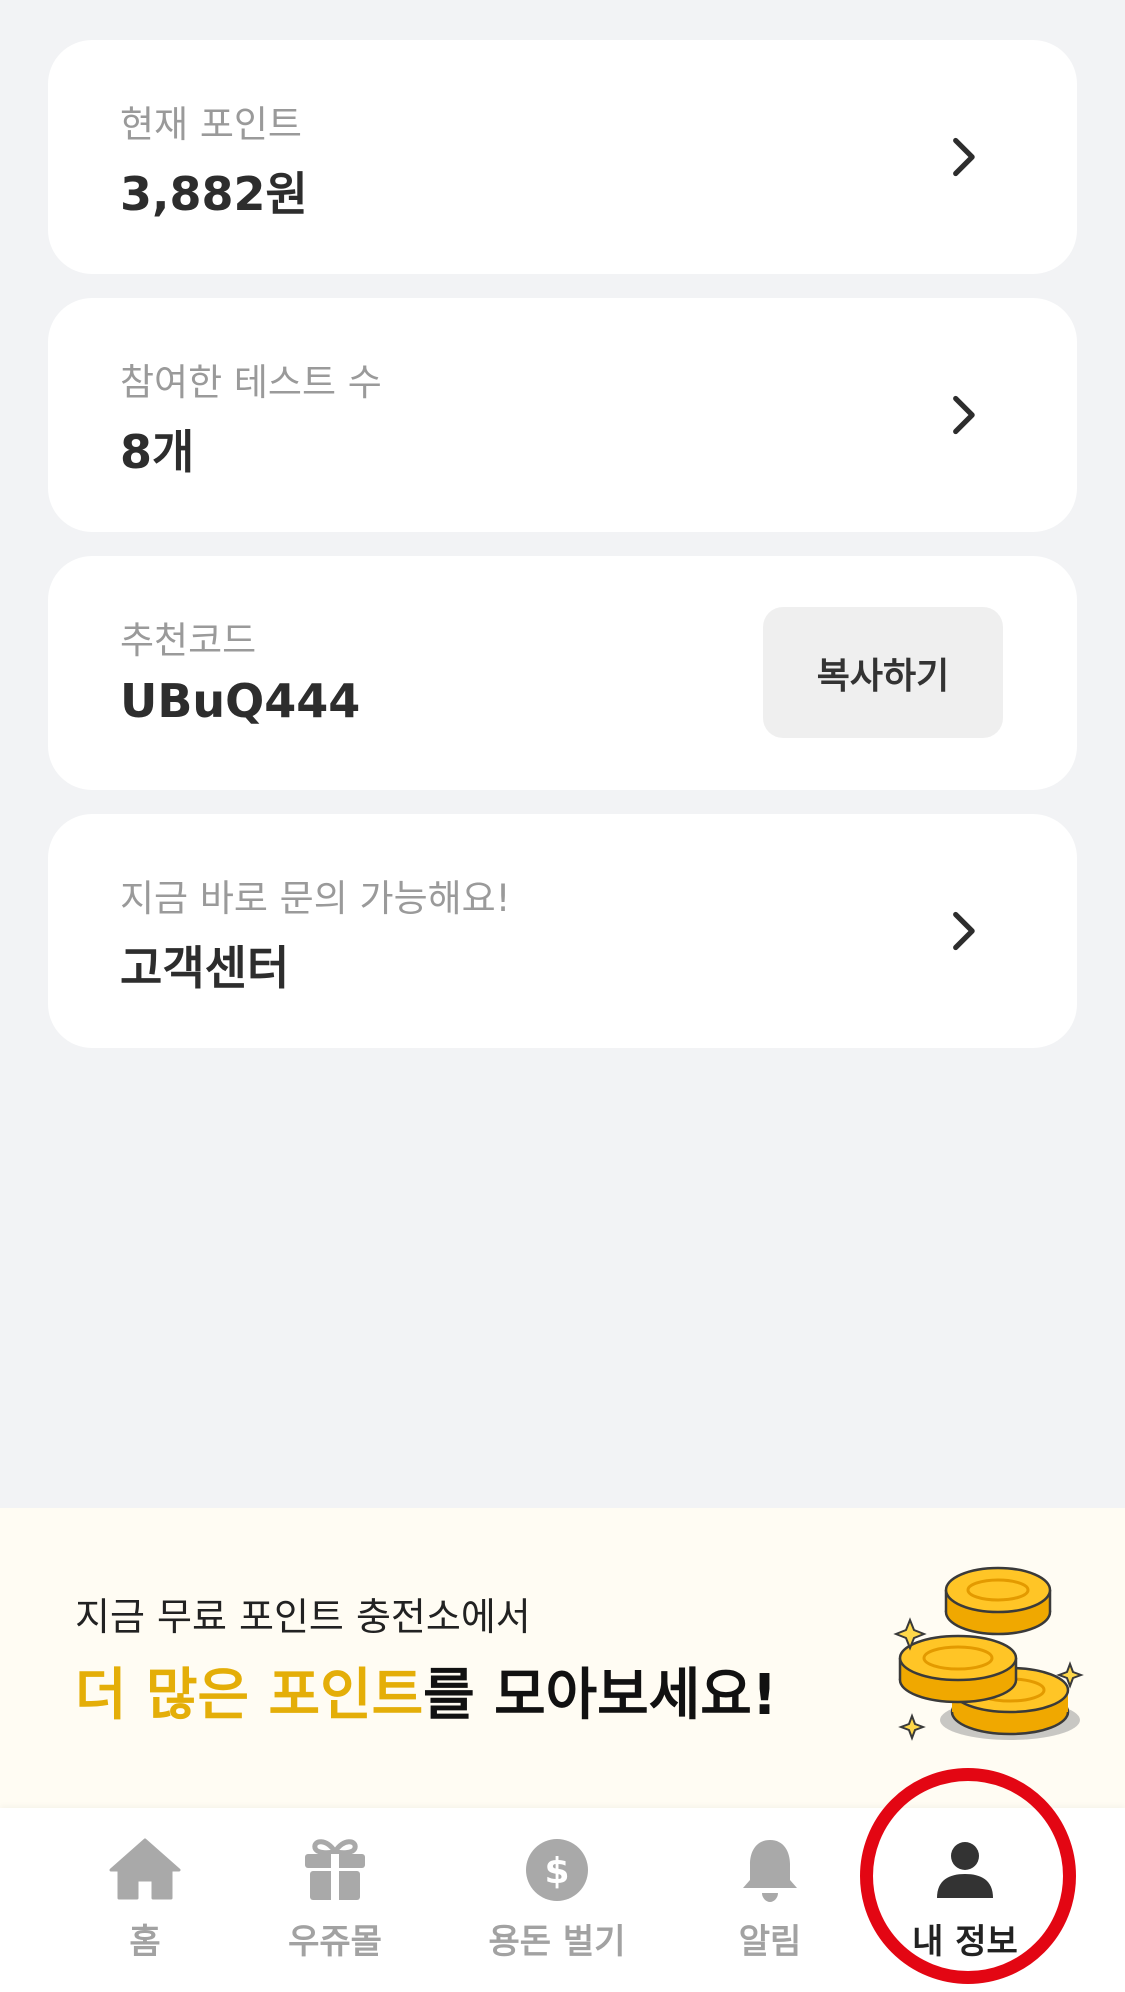 The image size is (1125, 1992). What do you see at coordinates (562, 157) in the screenshot?
I see `current-points-card: 현재 포인트 3,882원` at bounding box center [562, 157].